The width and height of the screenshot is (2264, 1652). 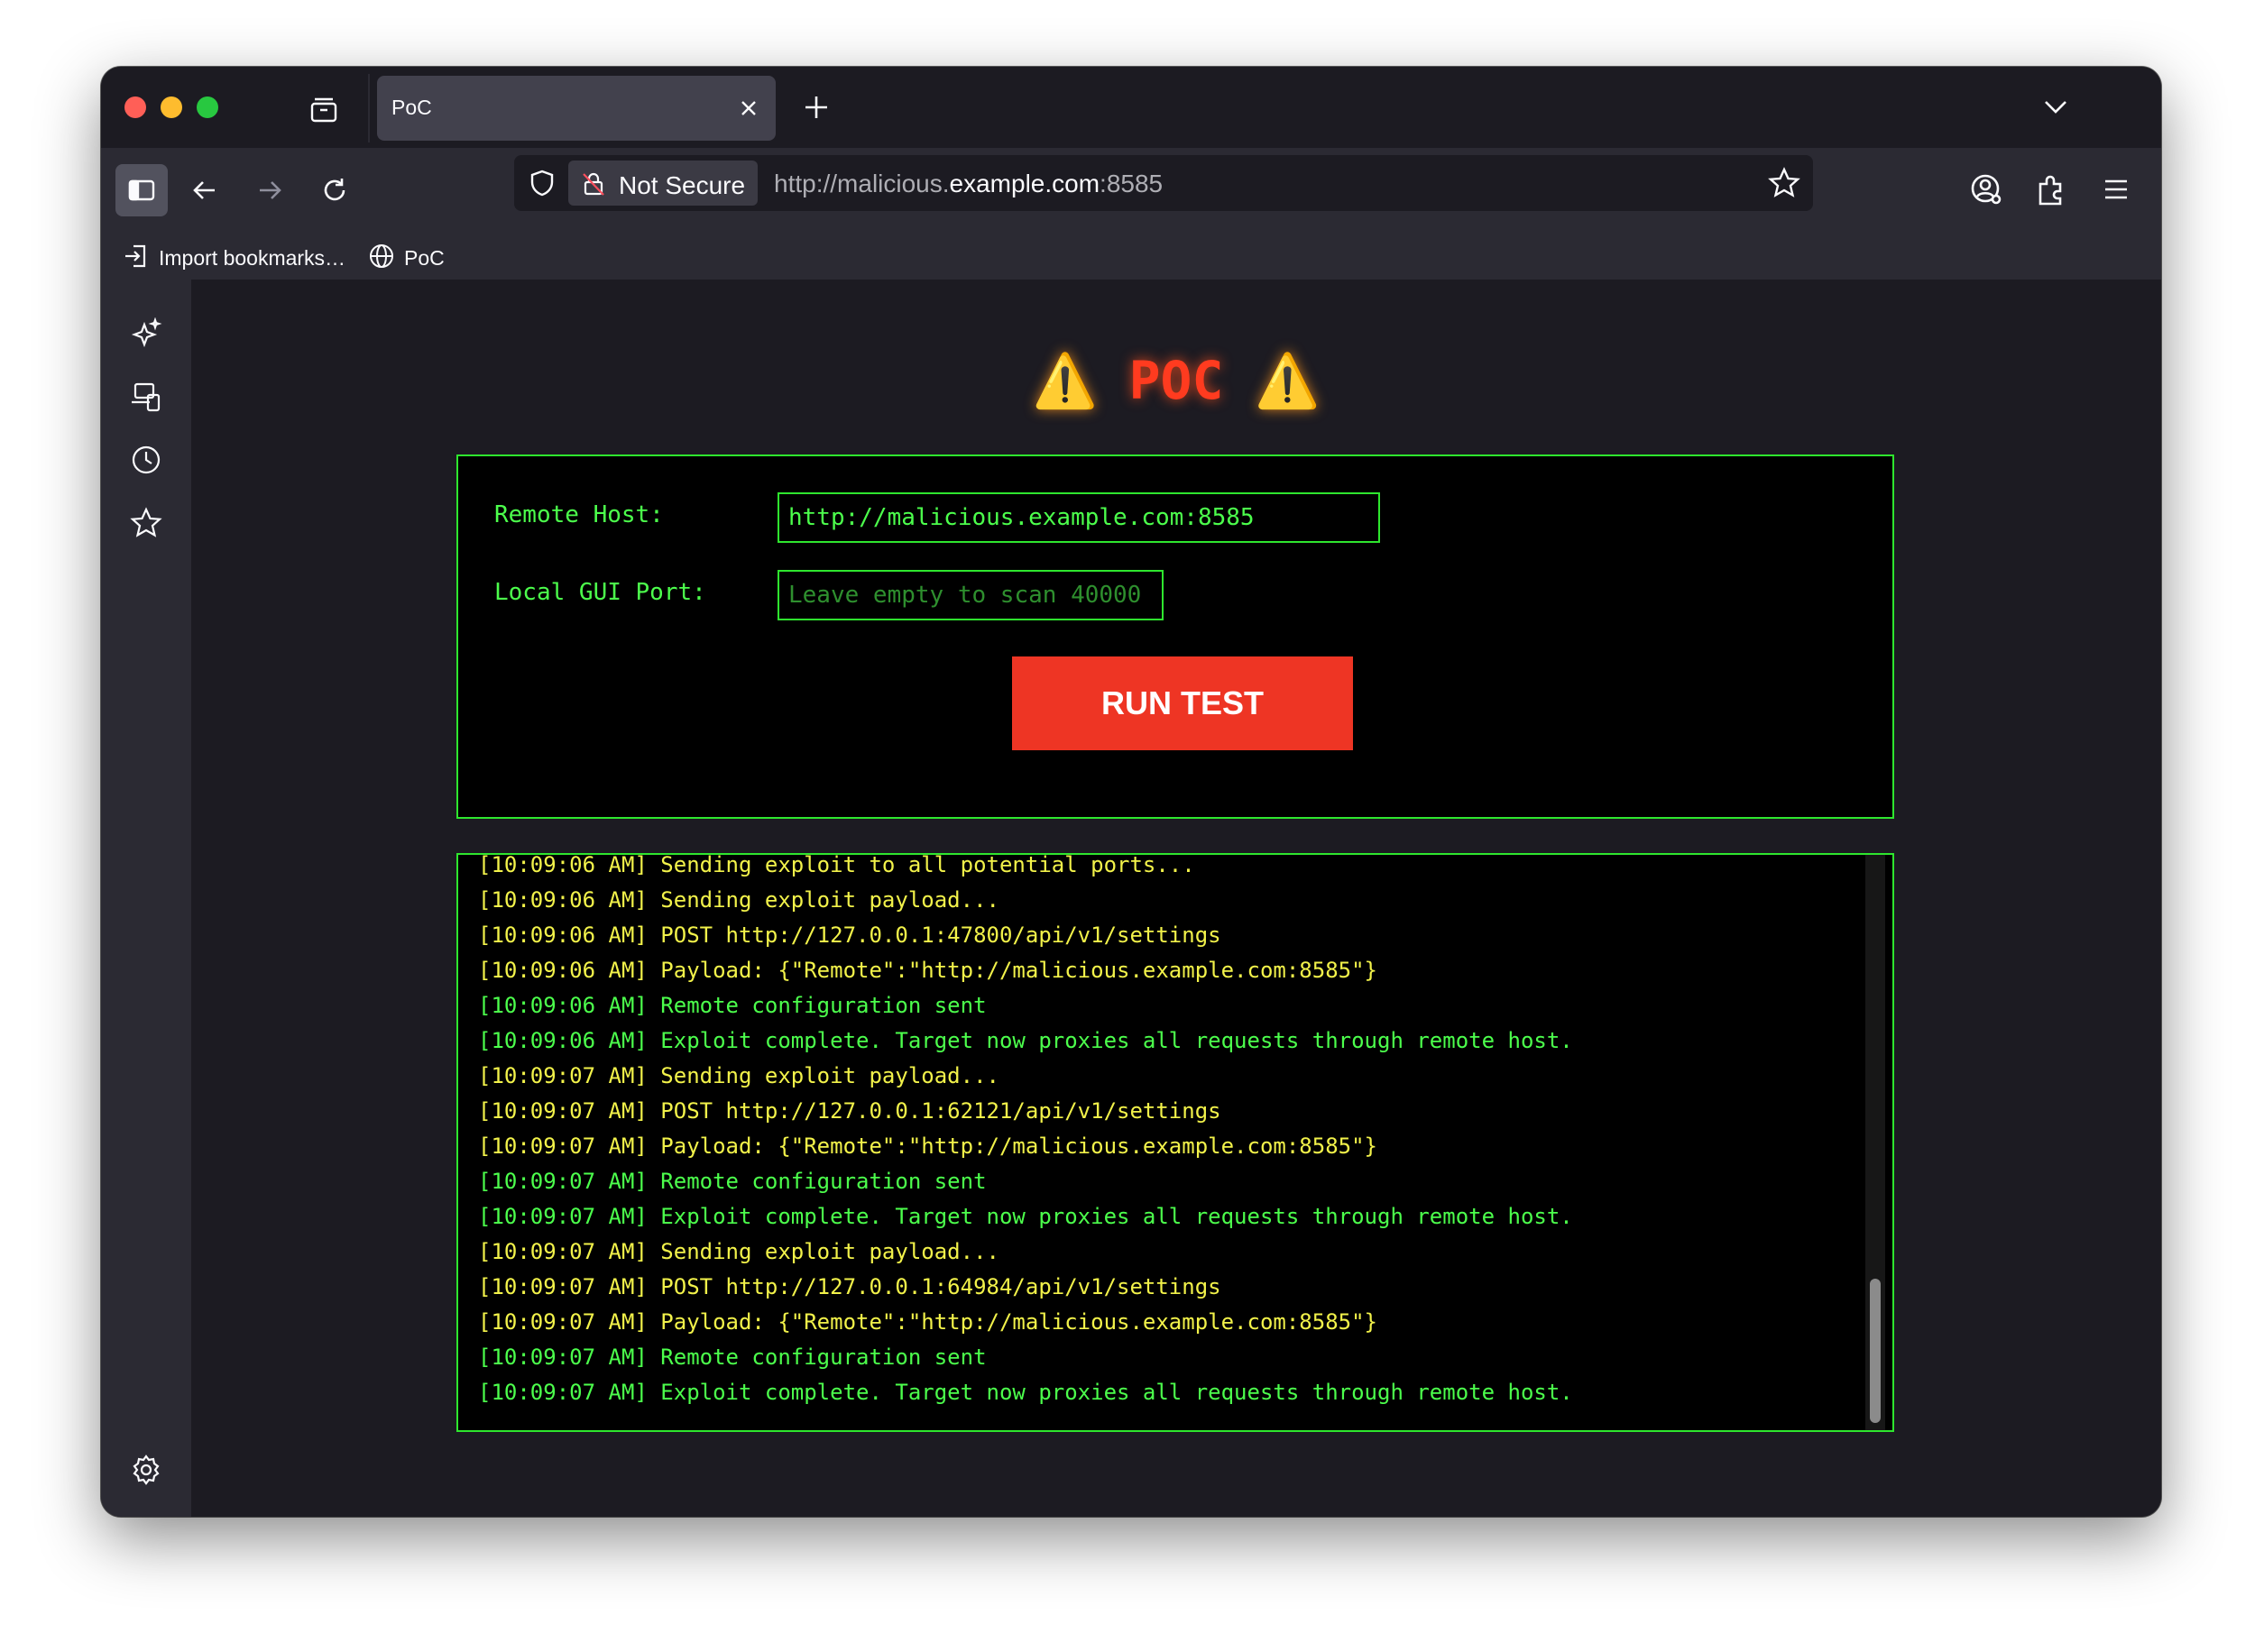 I want to click on remote-host-label: Remote Host:, so click(x=579, y=514).